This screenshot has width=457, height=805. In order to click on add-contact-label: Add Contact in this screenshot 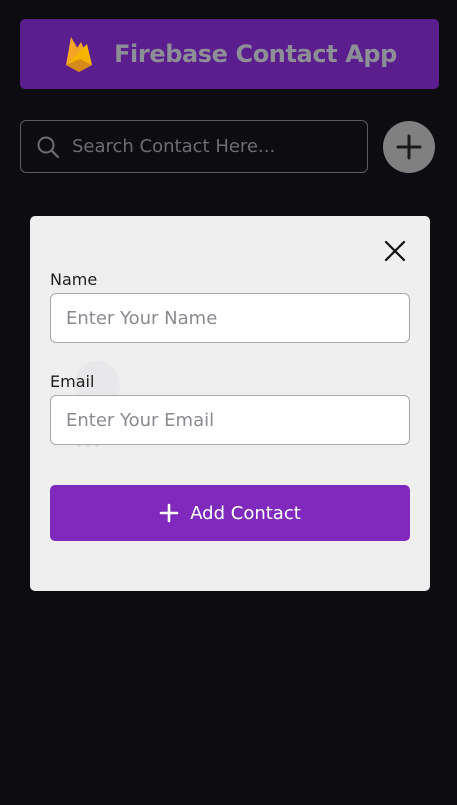, I will do `click(245, 513)`.